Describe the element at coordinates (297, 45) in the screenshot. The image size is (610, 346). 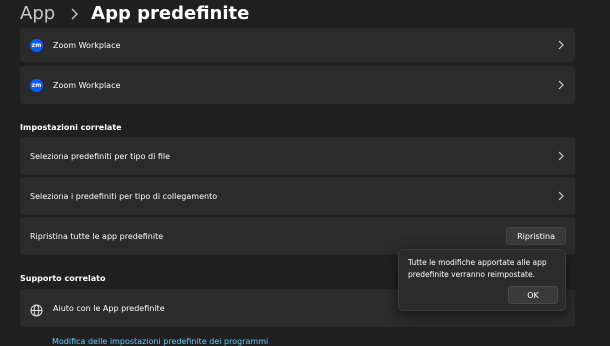
I see `app-item-zoom-1: zm Zoom Workplace` at that location.